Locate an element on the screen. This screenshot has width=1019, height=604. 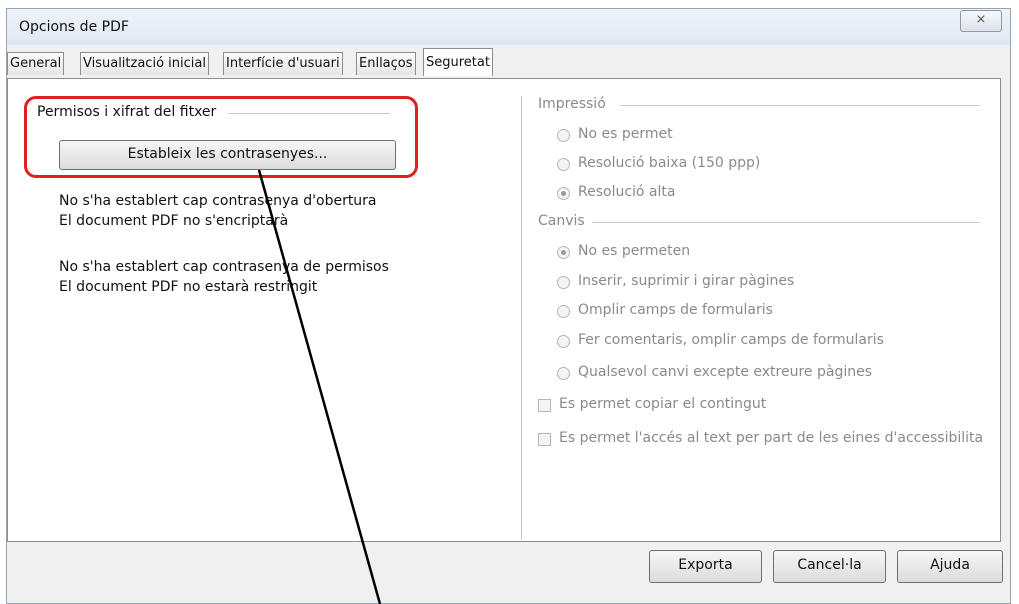
checkbox-accessibility is located at coordinates (544, 439).